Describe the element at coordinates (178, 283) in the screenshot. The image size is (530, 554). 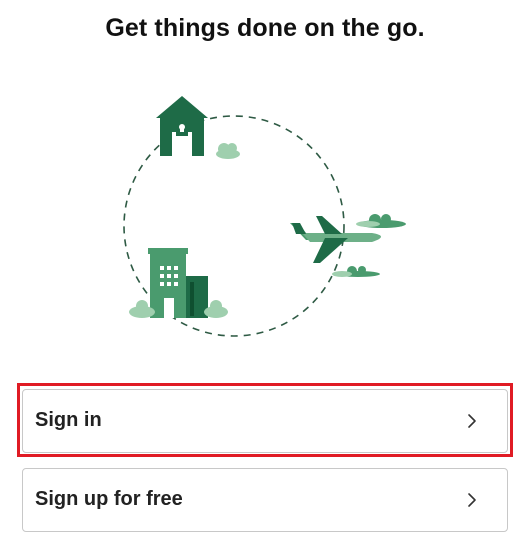
I see `office-building-icon` at that location.